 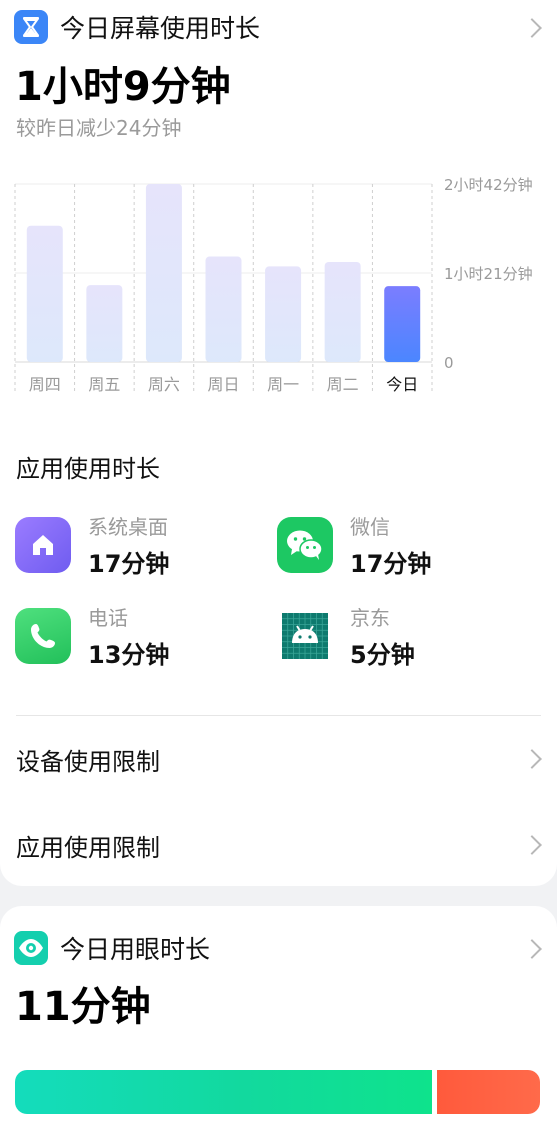 I want to click on x-tick-label: 周二, so click(x=343, y=384).